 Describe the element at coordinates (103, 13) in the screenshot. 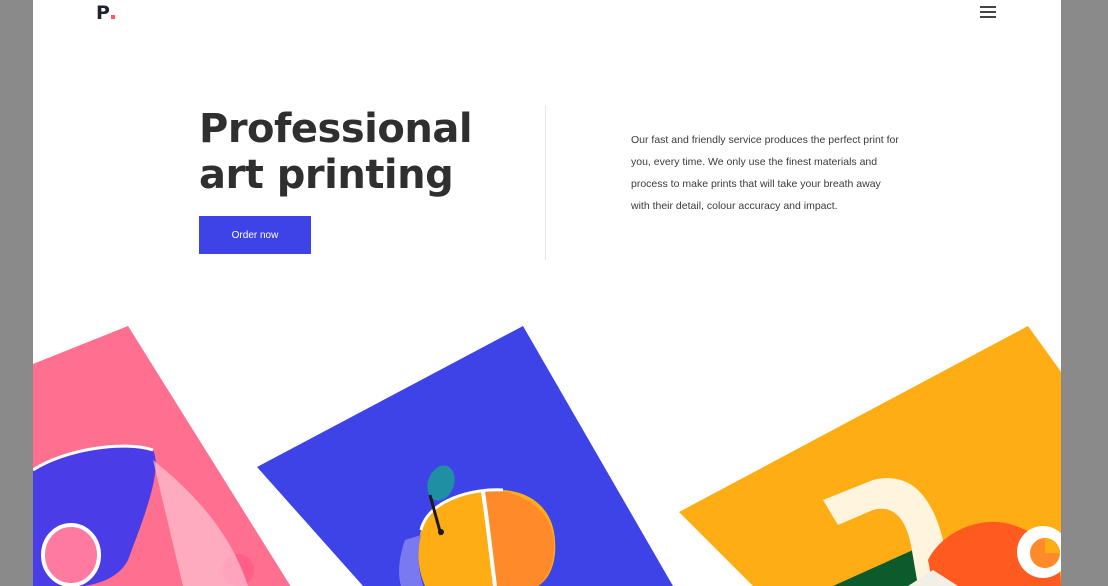

I see `logo-letter: P` at that location.